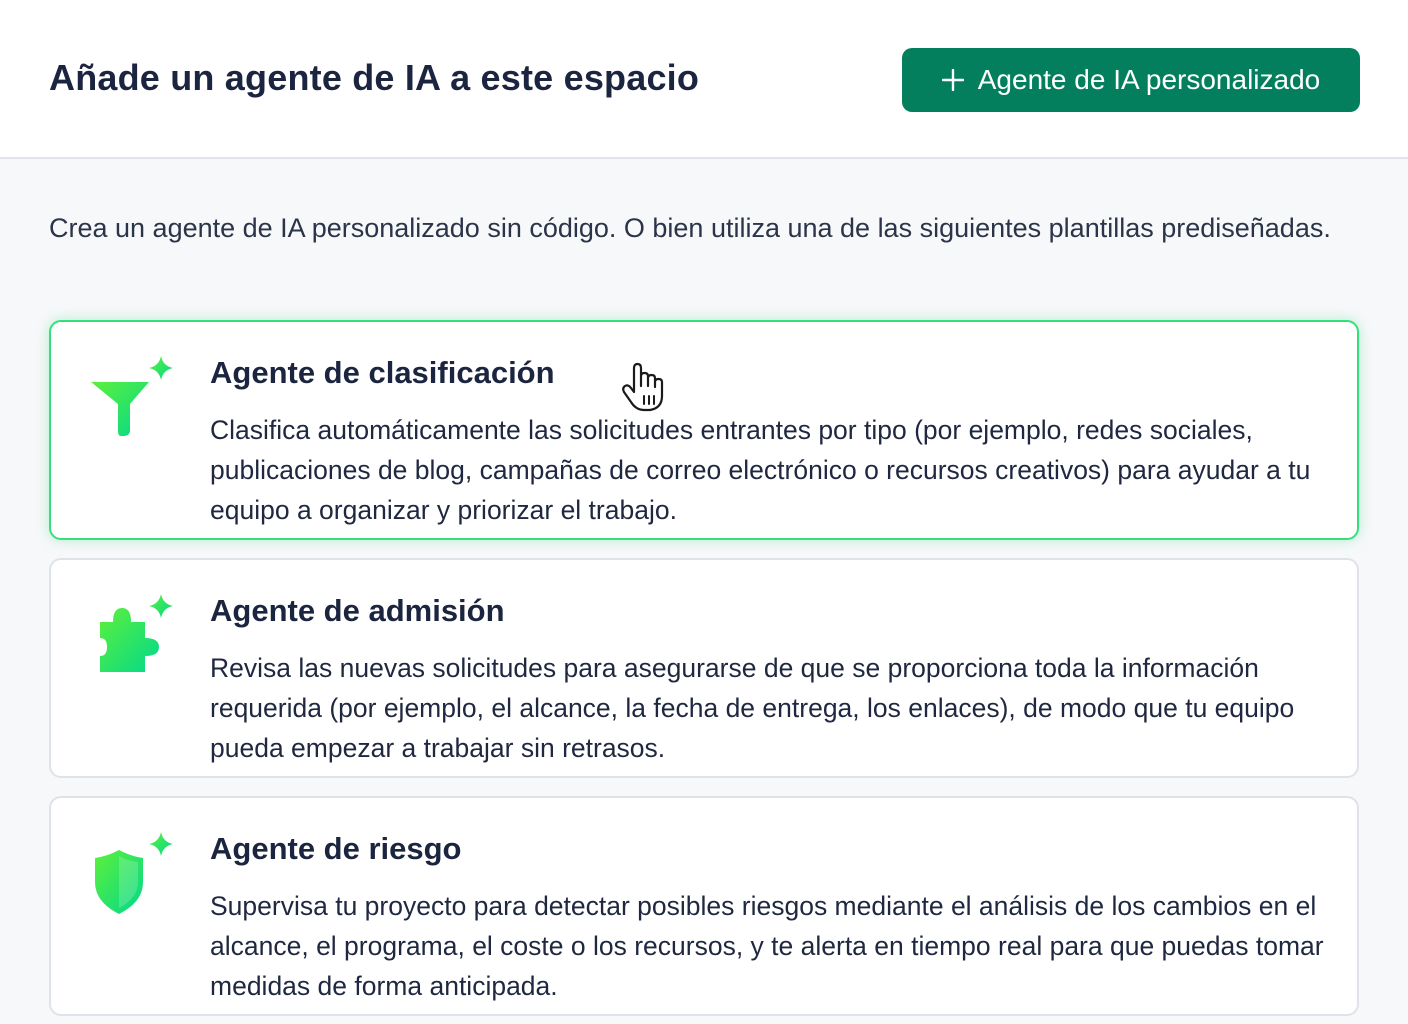 The height and width of the screenshot is (1024, 1408). I want to click on card-title: Agente de riesgo, so click(336, 848).